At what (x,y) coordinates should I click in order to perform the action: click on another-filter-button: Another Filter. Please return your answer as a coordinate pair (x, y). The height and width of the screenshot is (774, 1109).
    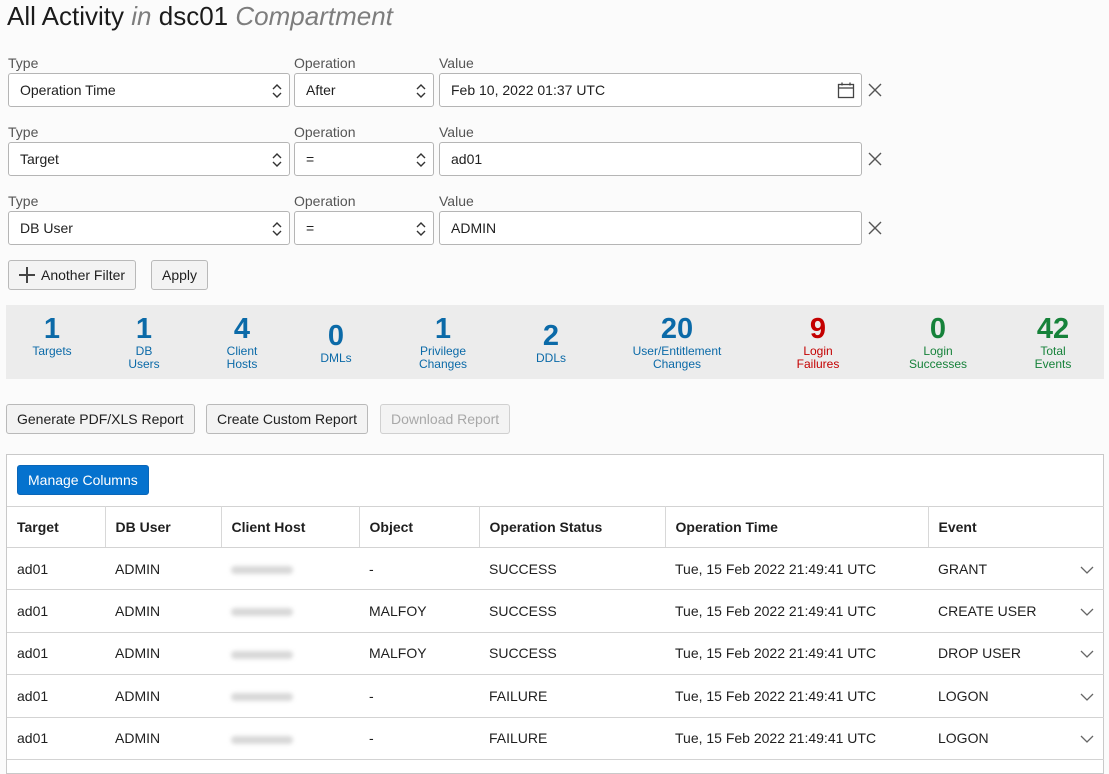
    Looking at the image, I should click on (72, 275).